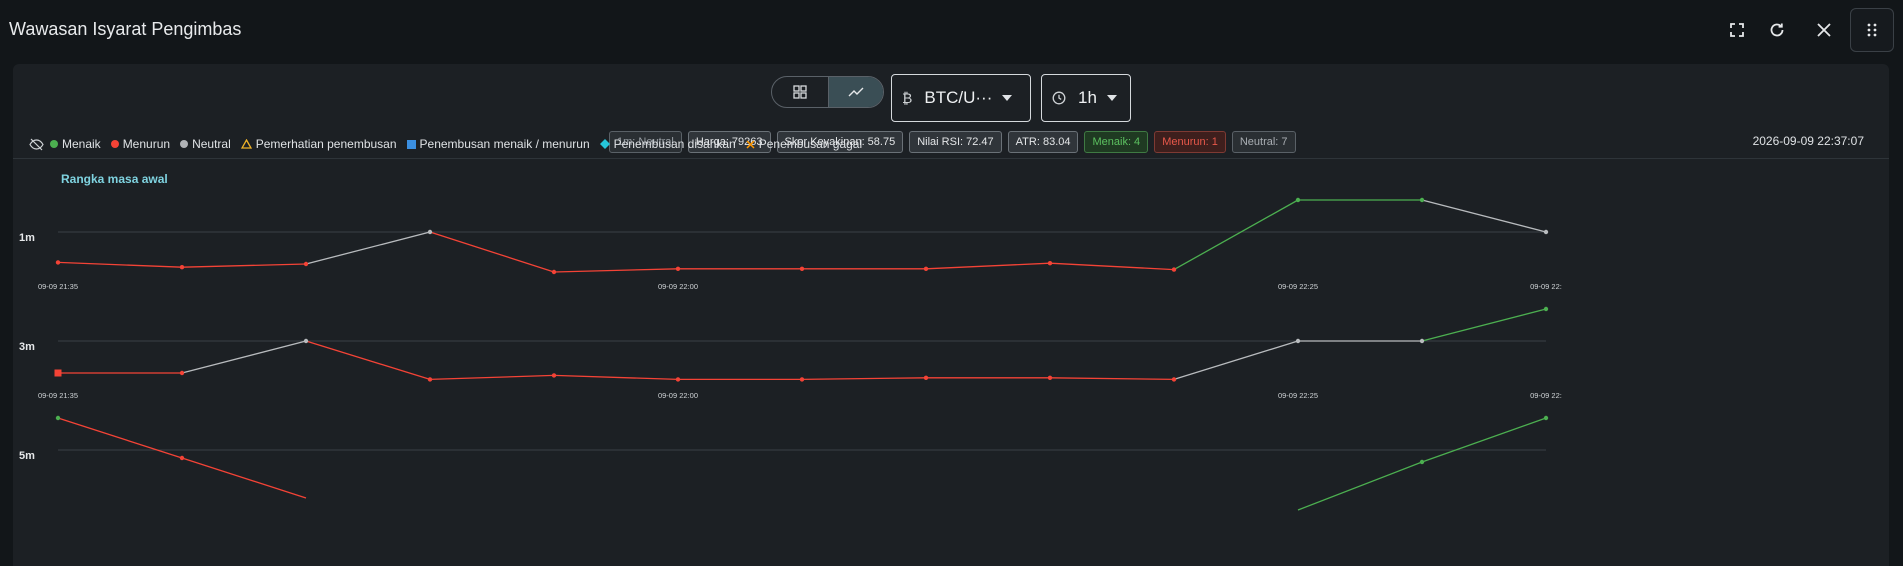 The image size is (1903, 566). Describe the element at coordinates (951, 31) in the screenshot. I see `window-titlebar: Wawasan Isyarat Pengimbas` at that location.